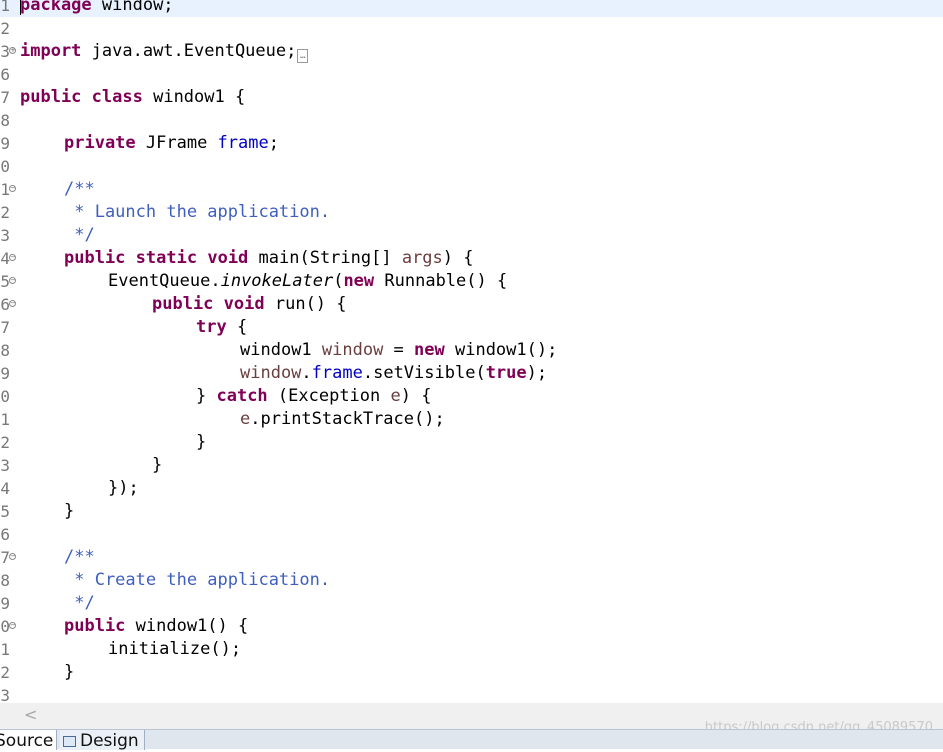 The image size is (943, 752). What do you see at coordinates (12, 50) in the screenshot?
I see `fold-expand-icon: +` at bounding box center [12, 50].